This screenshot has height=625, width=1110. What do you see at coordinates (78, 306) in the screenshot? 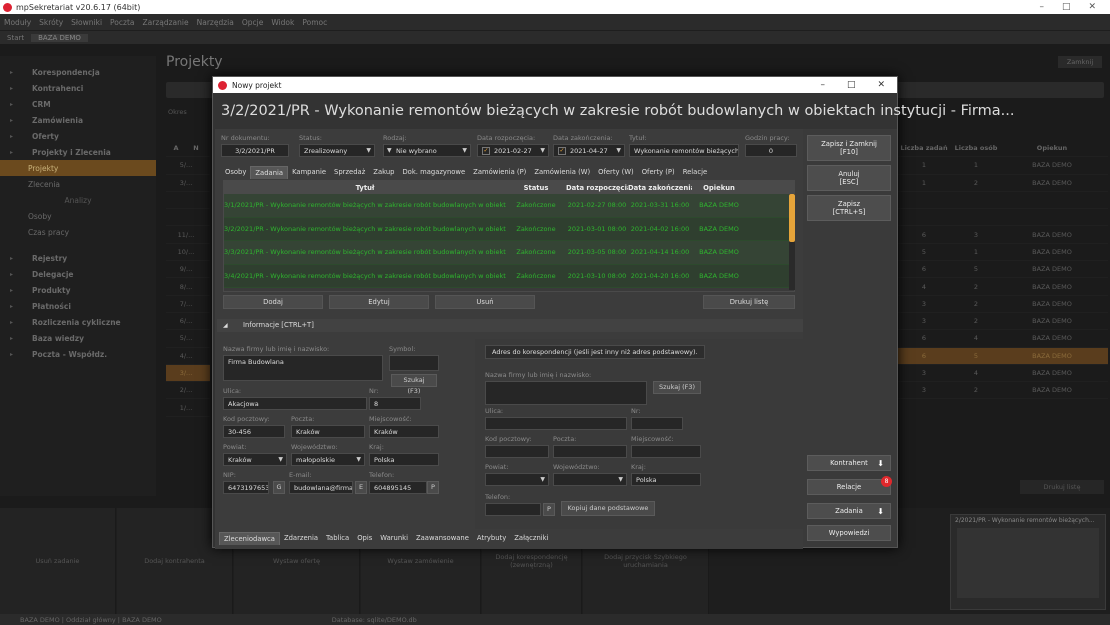
I see `sidebar-item: Płatności` at bounding box center [78, 306].